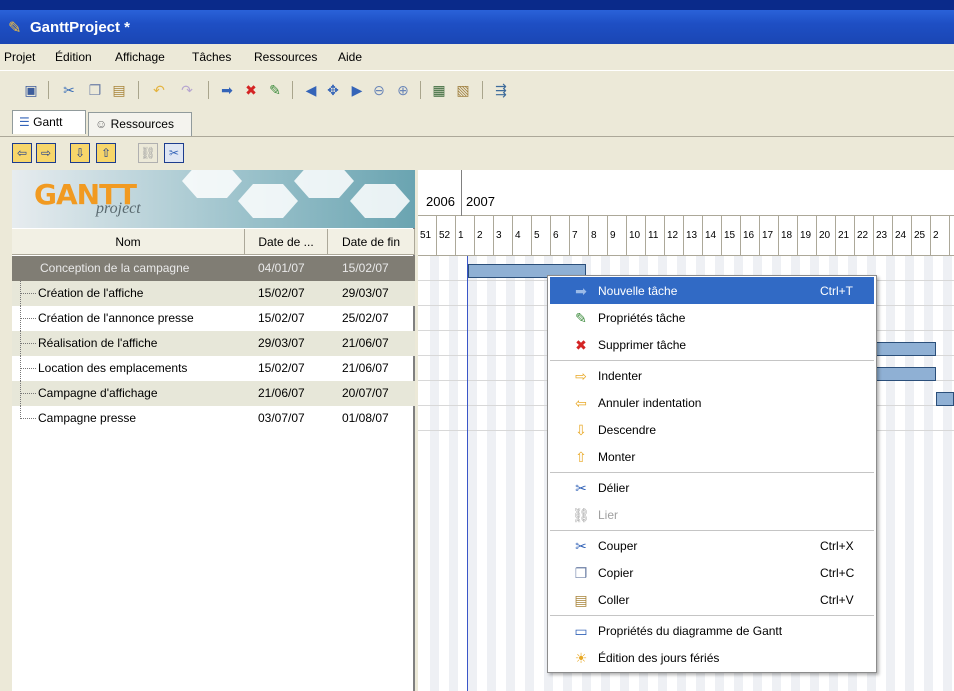  What do you see at coordinates (787, 235) in the screenshot?
I see `week-label: 18` at bounding box center [787, 235].